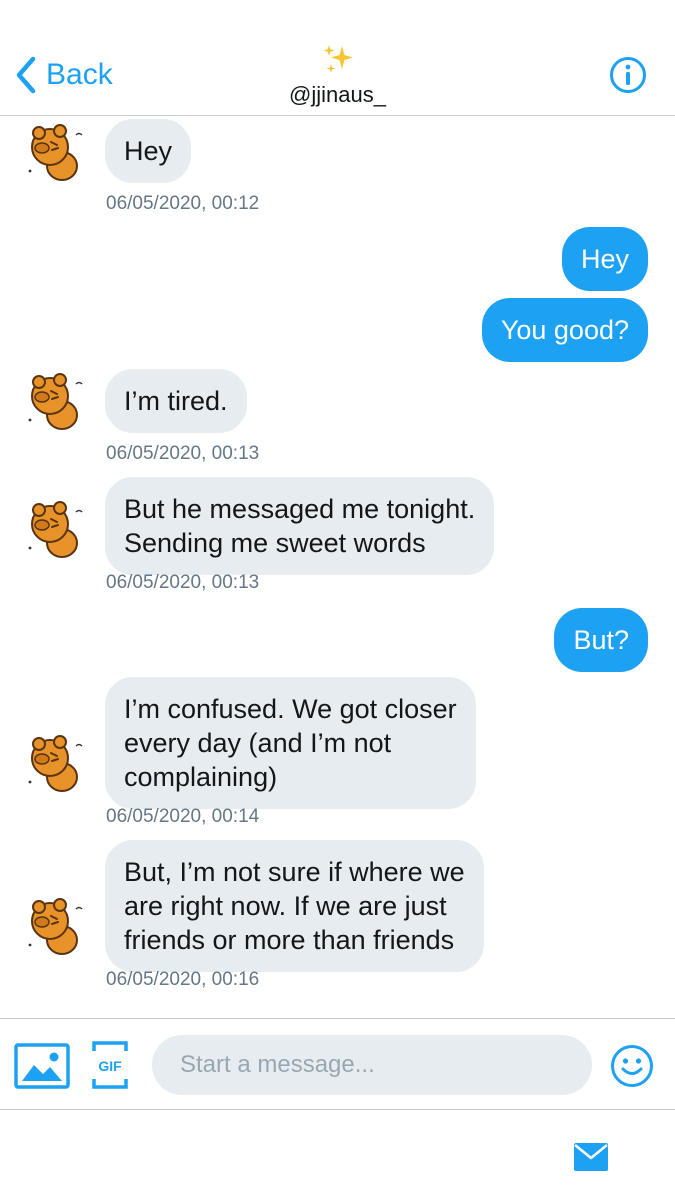 The height and width of the screenshot is (1200, 675). I want to click on gif-label: GIF, so click(110, 1066).